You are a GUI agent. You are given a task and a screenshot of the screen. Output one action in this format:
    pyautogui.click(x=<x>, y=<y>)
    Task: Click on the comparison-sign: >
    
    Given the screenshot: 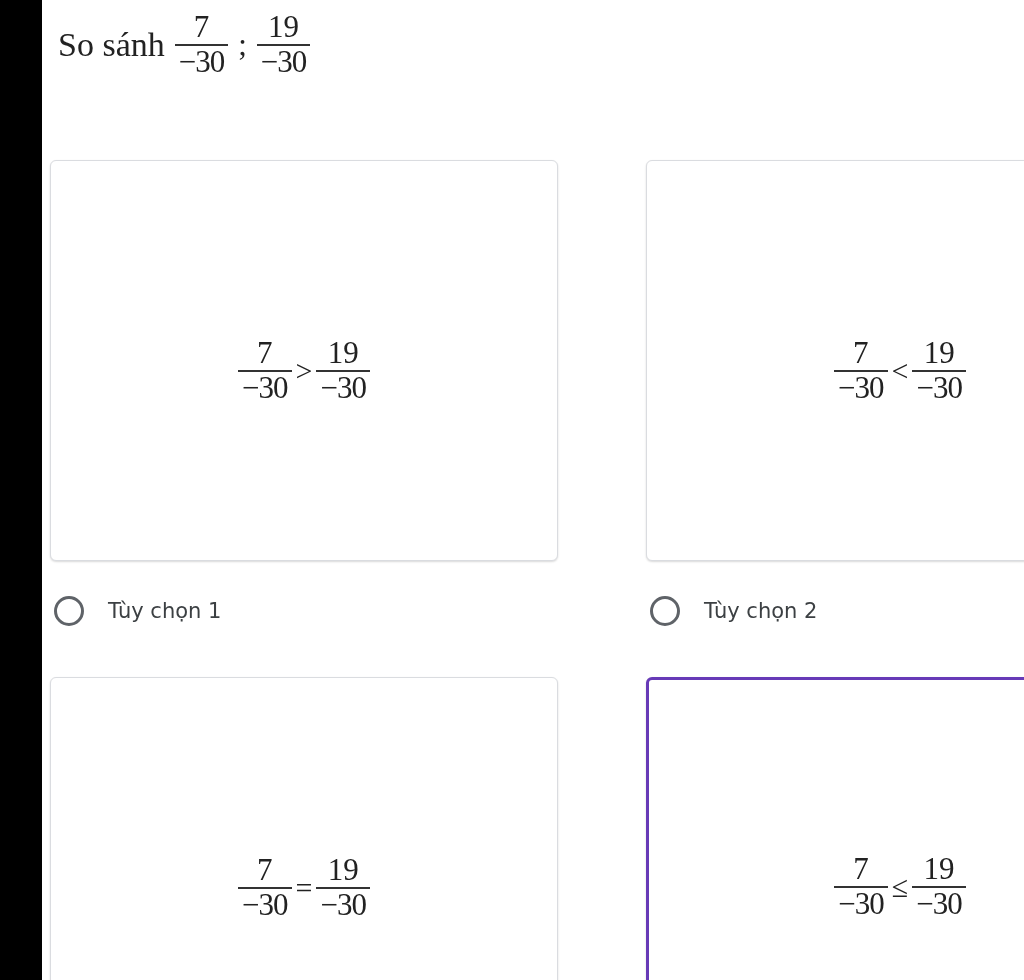 What is the action you would take?
    pyautogui.click(x=304, y=370)
    